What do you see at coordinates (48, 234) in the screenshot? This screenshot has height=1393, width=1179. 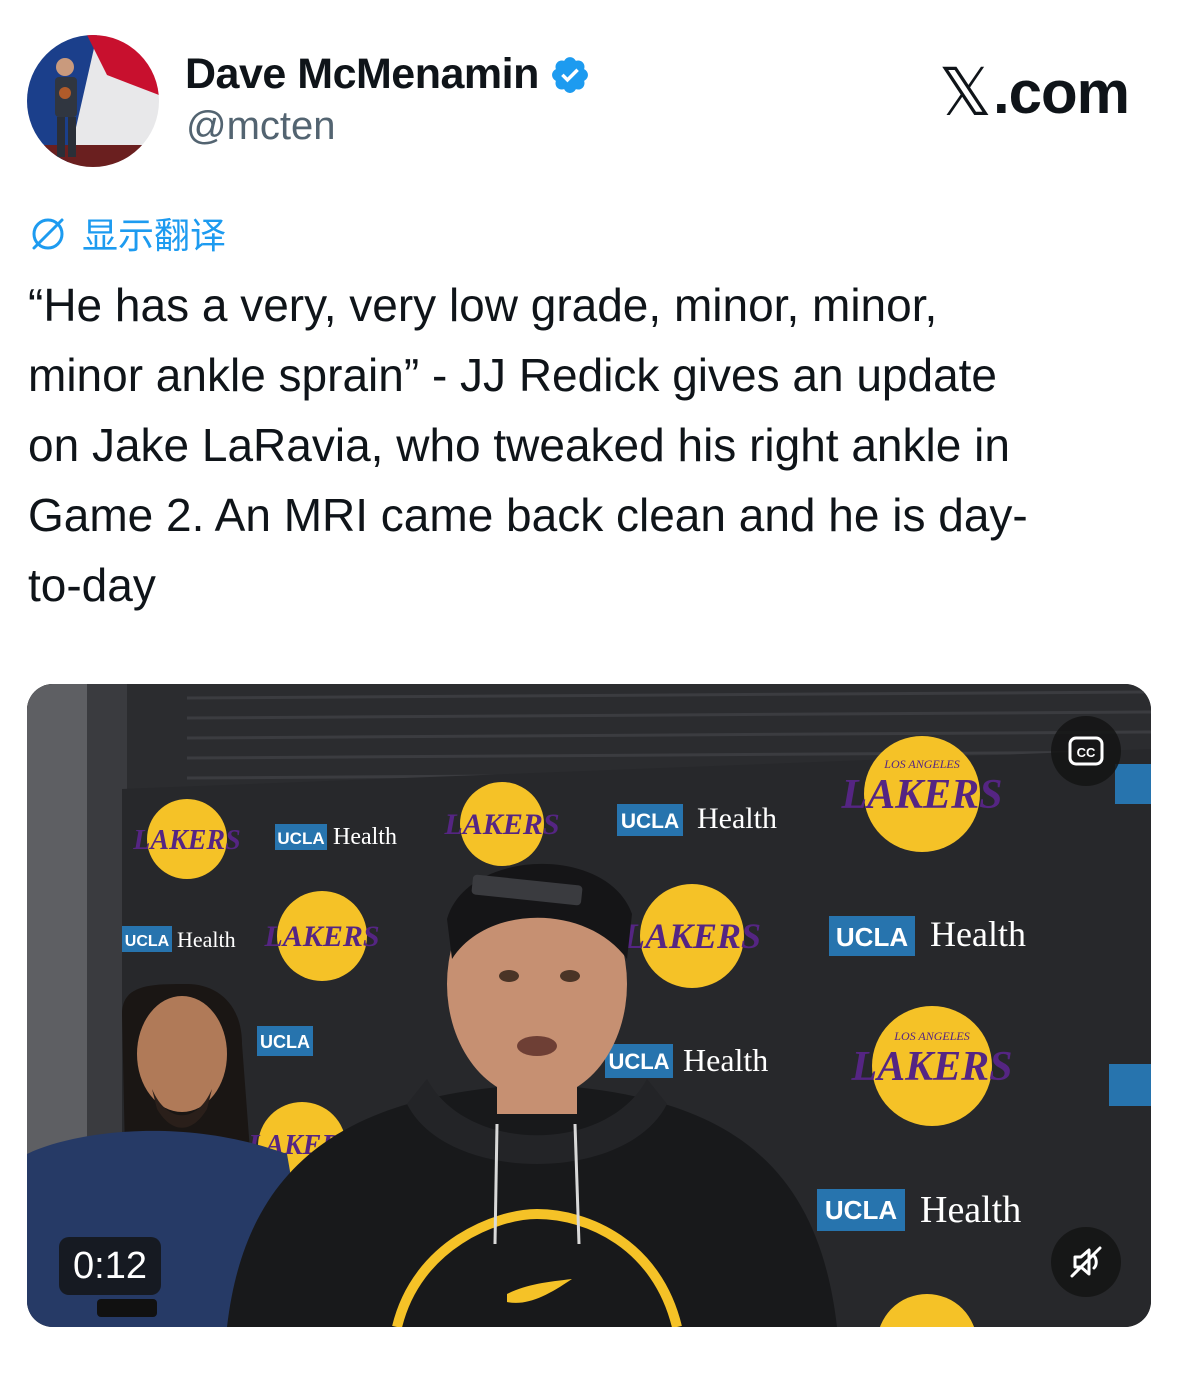 I see `globe-slash-icon` at bounding box center [48, 234].